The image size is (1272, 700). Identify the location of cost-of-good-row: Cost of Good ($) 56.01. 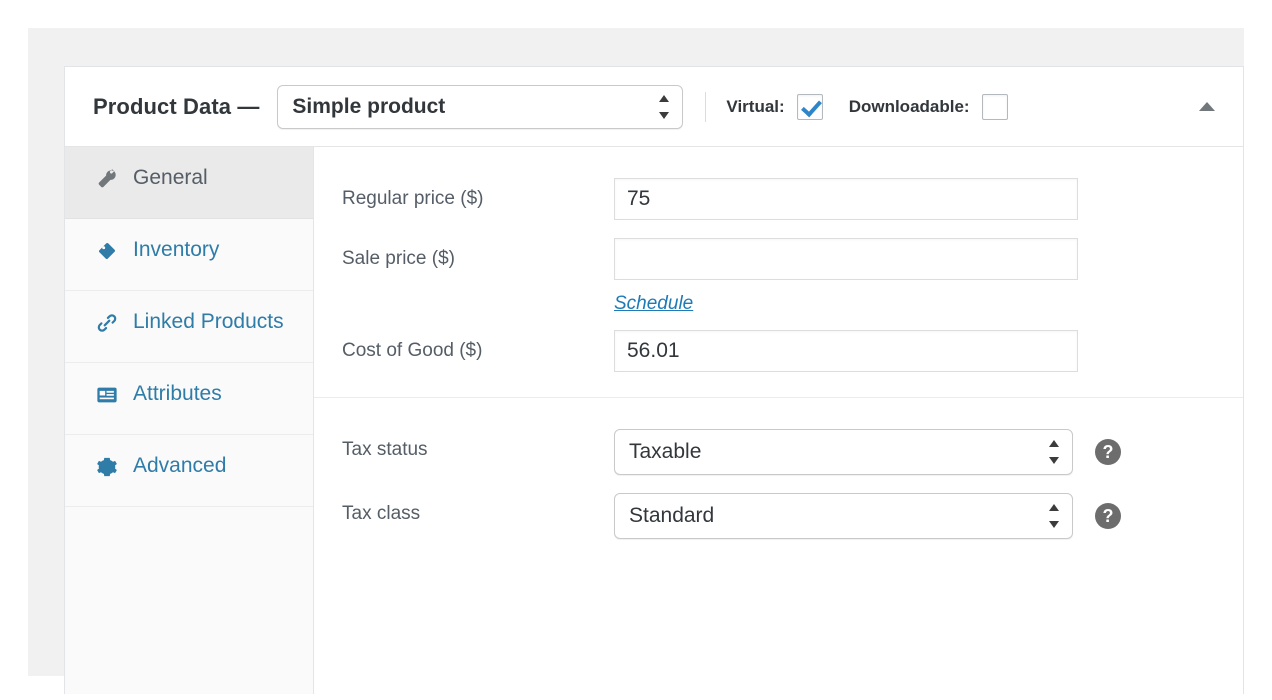
(778, 351).